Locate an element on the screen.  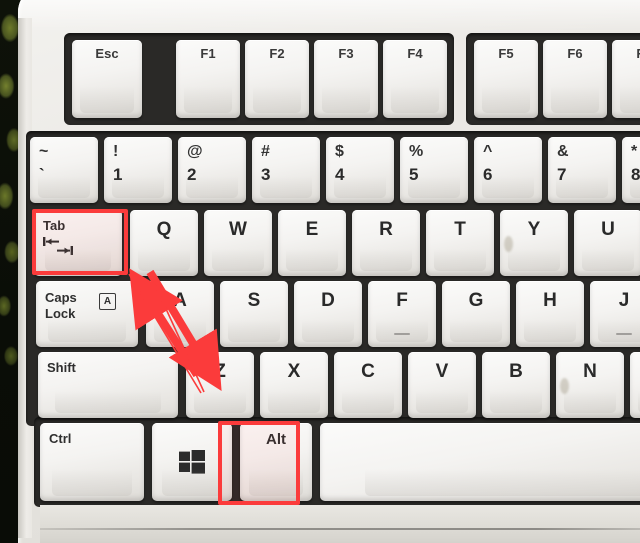
key-v: V is located at coordinates (442, 385).